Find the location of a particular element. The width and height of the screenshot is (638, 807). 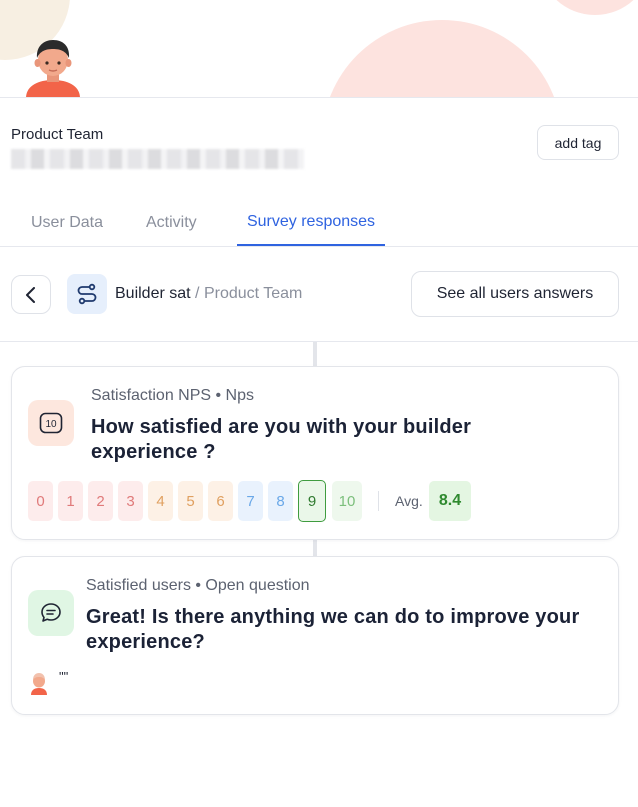

tab-survey-responses: Survey responses is located at coordinates (311, 223).